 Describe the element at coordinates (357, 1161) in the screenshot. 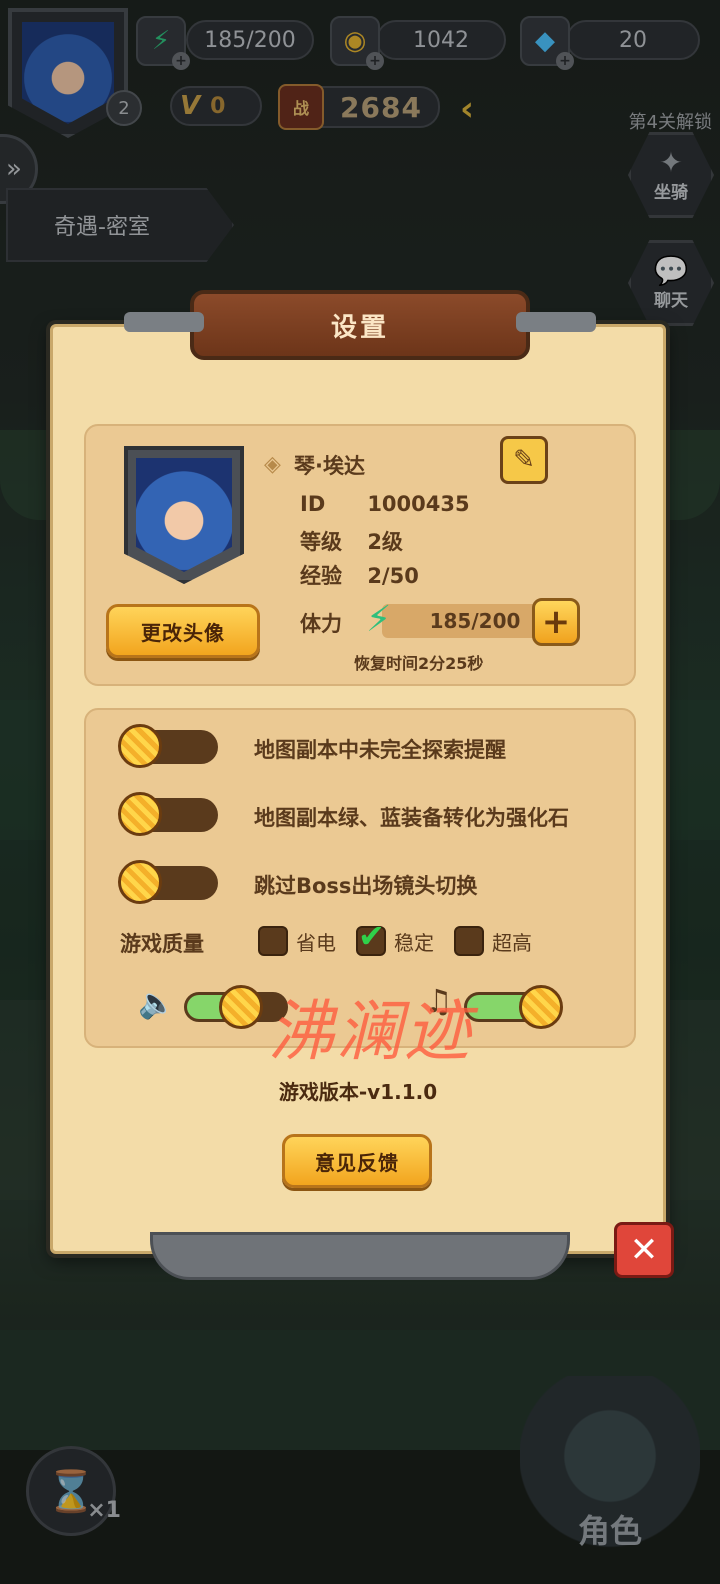

I see `feedback-button: 意见反馈` at that location.